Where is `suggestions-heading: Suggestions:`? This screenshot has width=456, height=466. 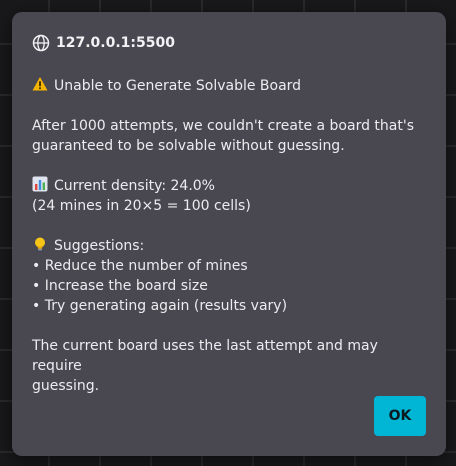 suggestions-heading: Suggestions: is located at coordinates (230, 246).